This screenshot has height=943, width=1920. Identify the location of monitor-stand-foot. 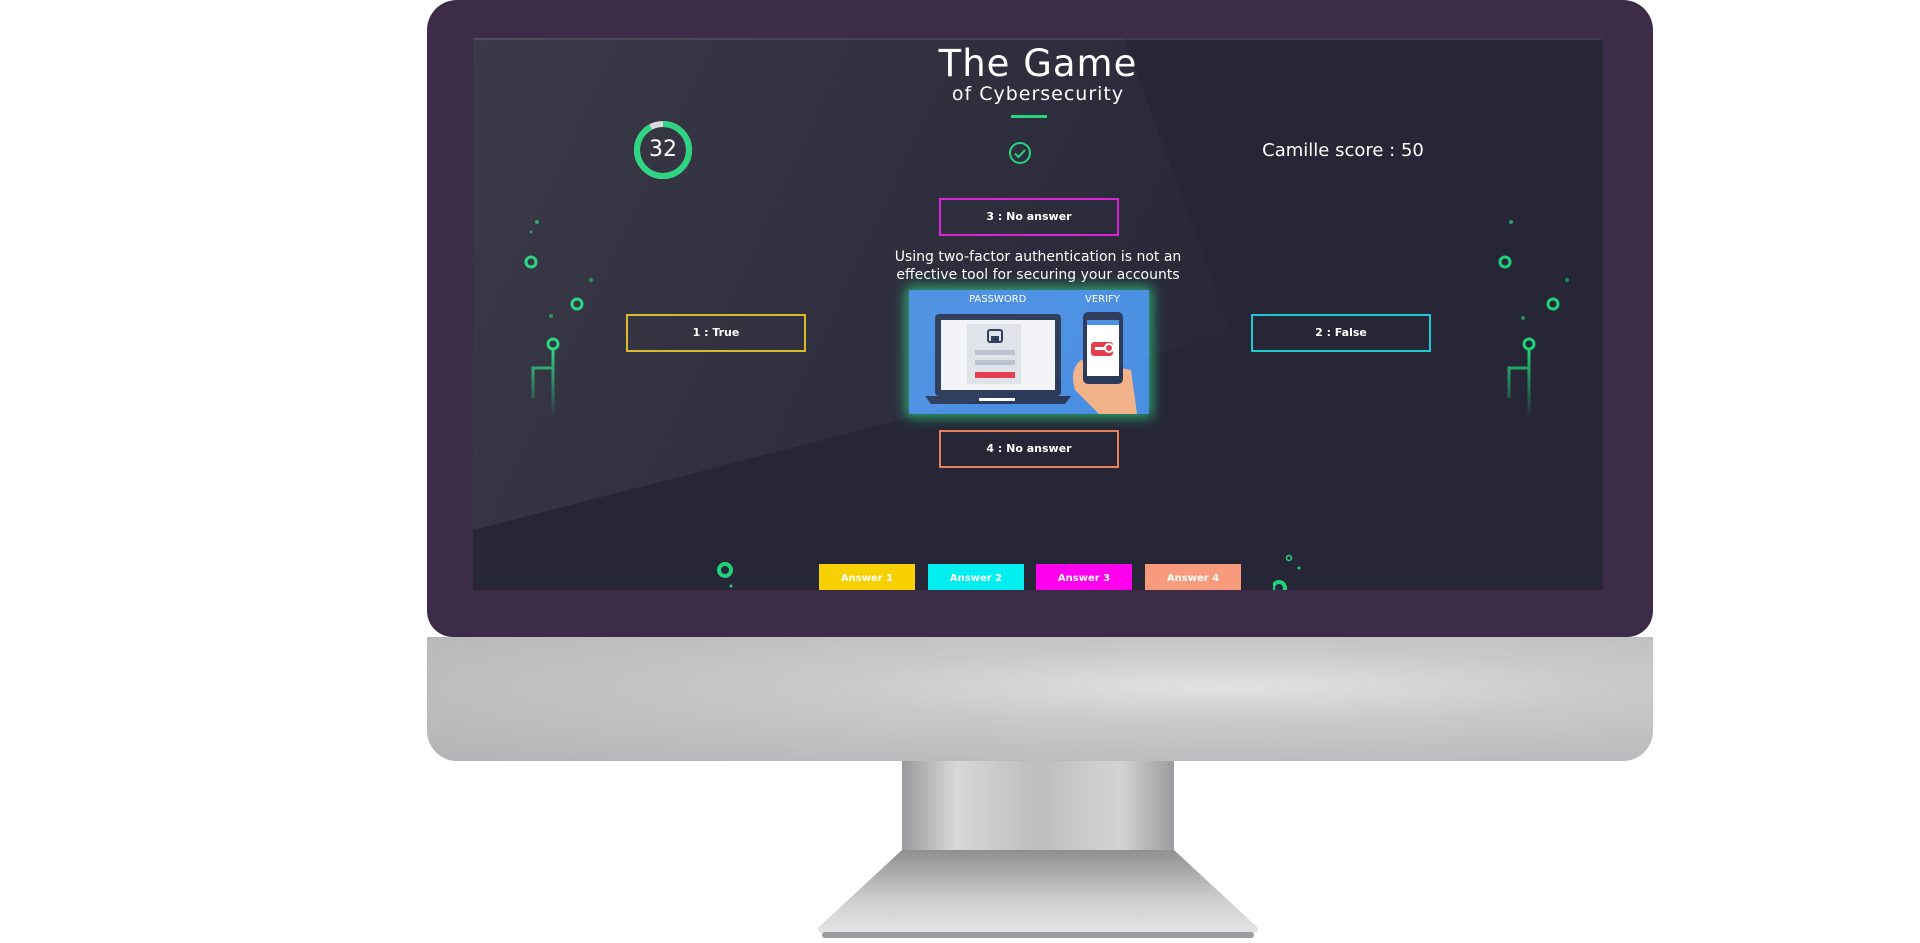
(1038, 894).